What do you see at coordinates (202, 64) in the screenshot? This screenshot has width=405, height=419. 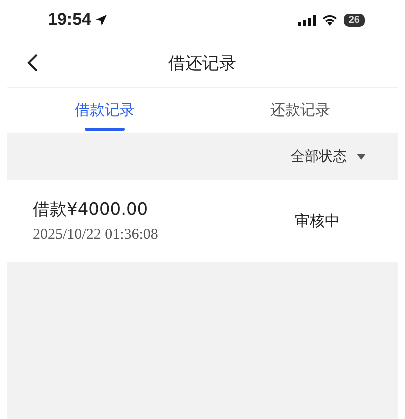 I see `page-title: 借还记录` at bounding box center [202, 64].